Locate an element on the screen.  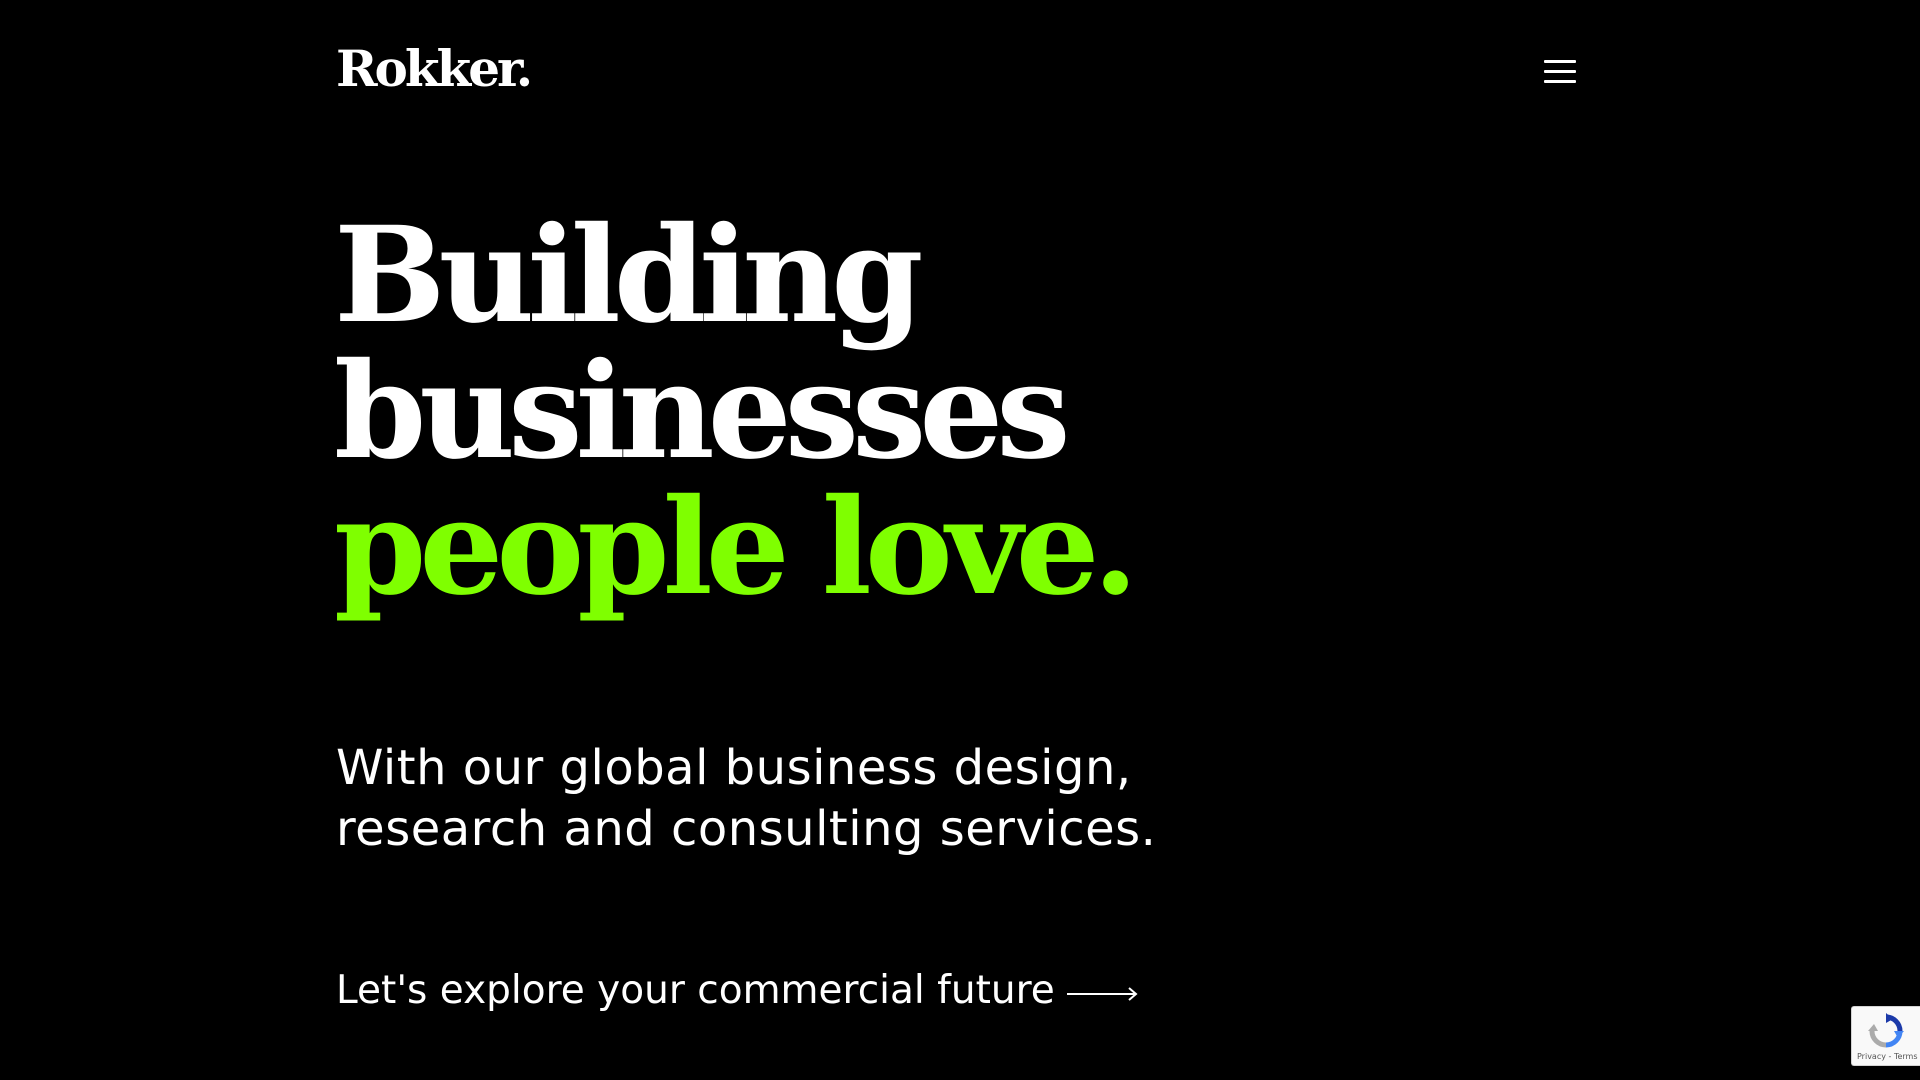
long-arrow-right-icon is located at coordinates (1102, 994).